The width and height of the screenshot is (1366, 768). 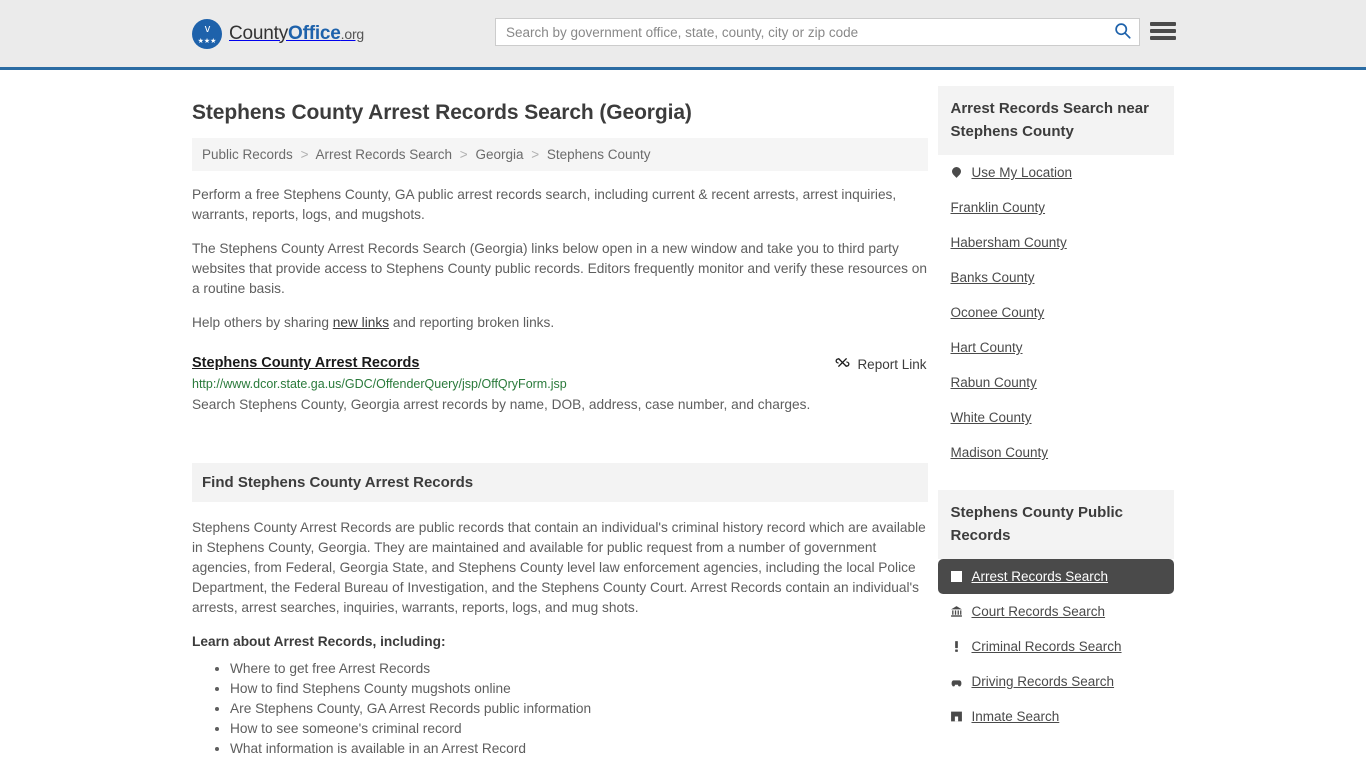 I want to click on list-item: How to see someone's criminal record, so click(x=579, y=729).